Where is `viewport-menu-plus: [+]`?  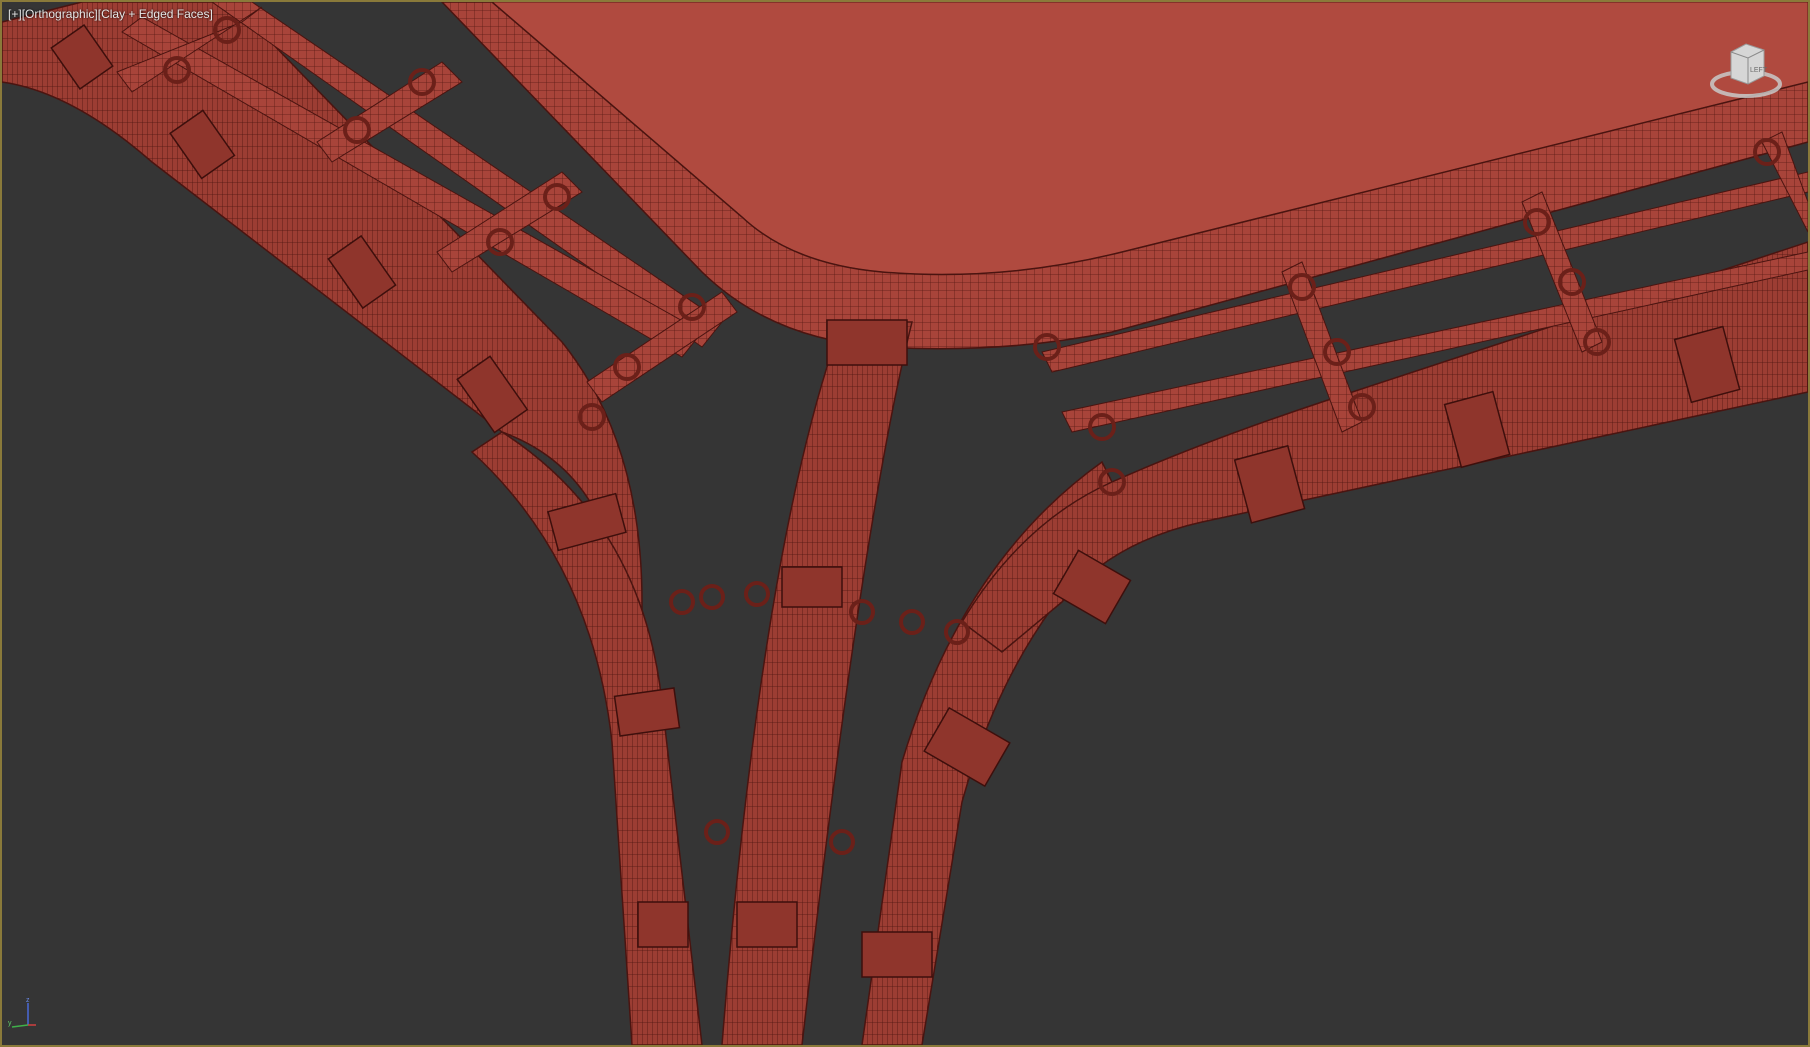 viewport-menu-plus: [+] is located at coordinates (15, 14).